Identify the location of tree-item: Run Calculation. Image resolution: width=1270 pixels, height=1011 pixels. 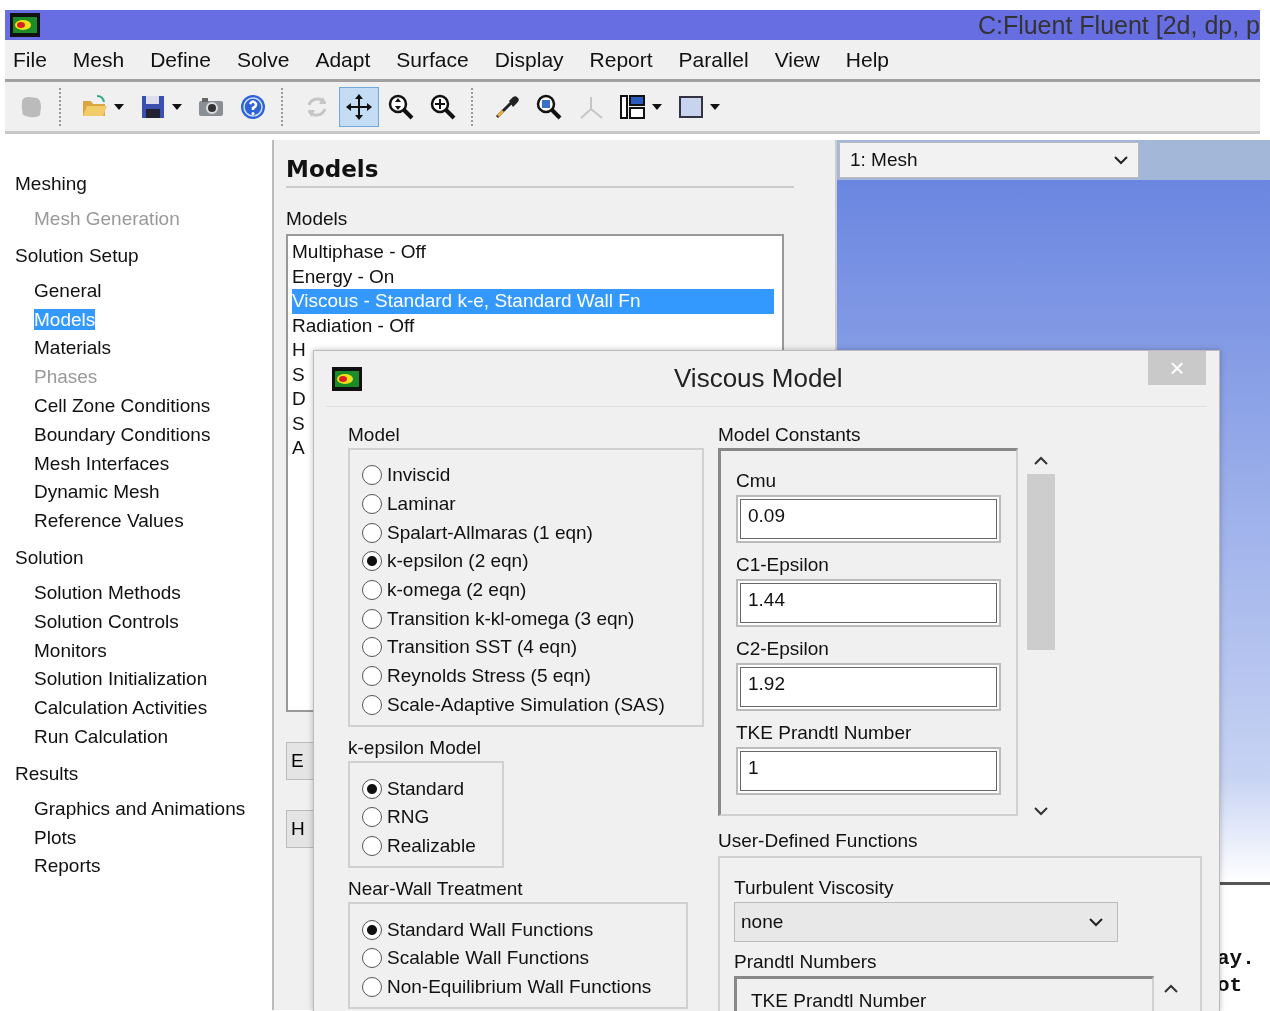
(101, 736).